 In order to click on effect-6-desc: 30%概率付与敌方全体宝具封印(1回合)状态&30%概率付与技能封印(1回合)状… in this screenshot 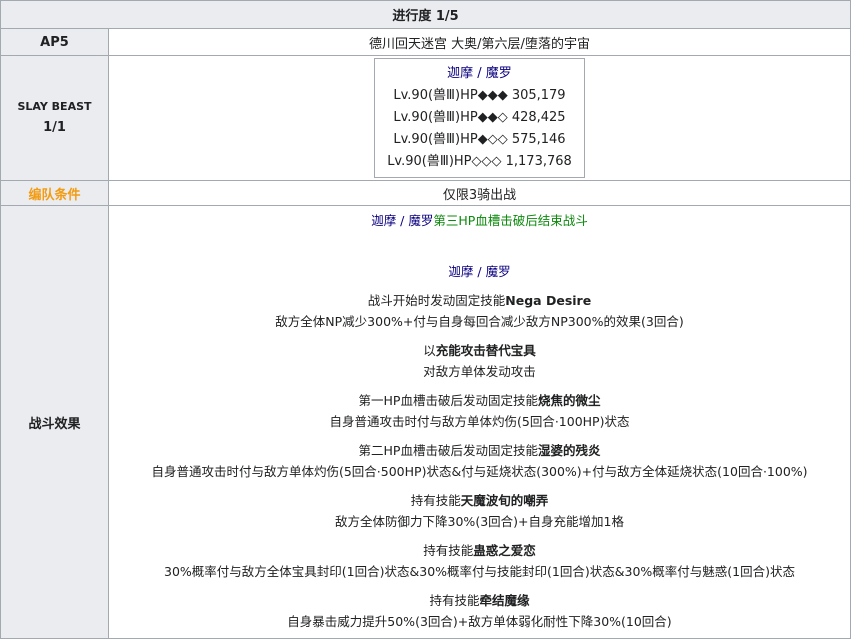, I will do `click(479, 571)`.